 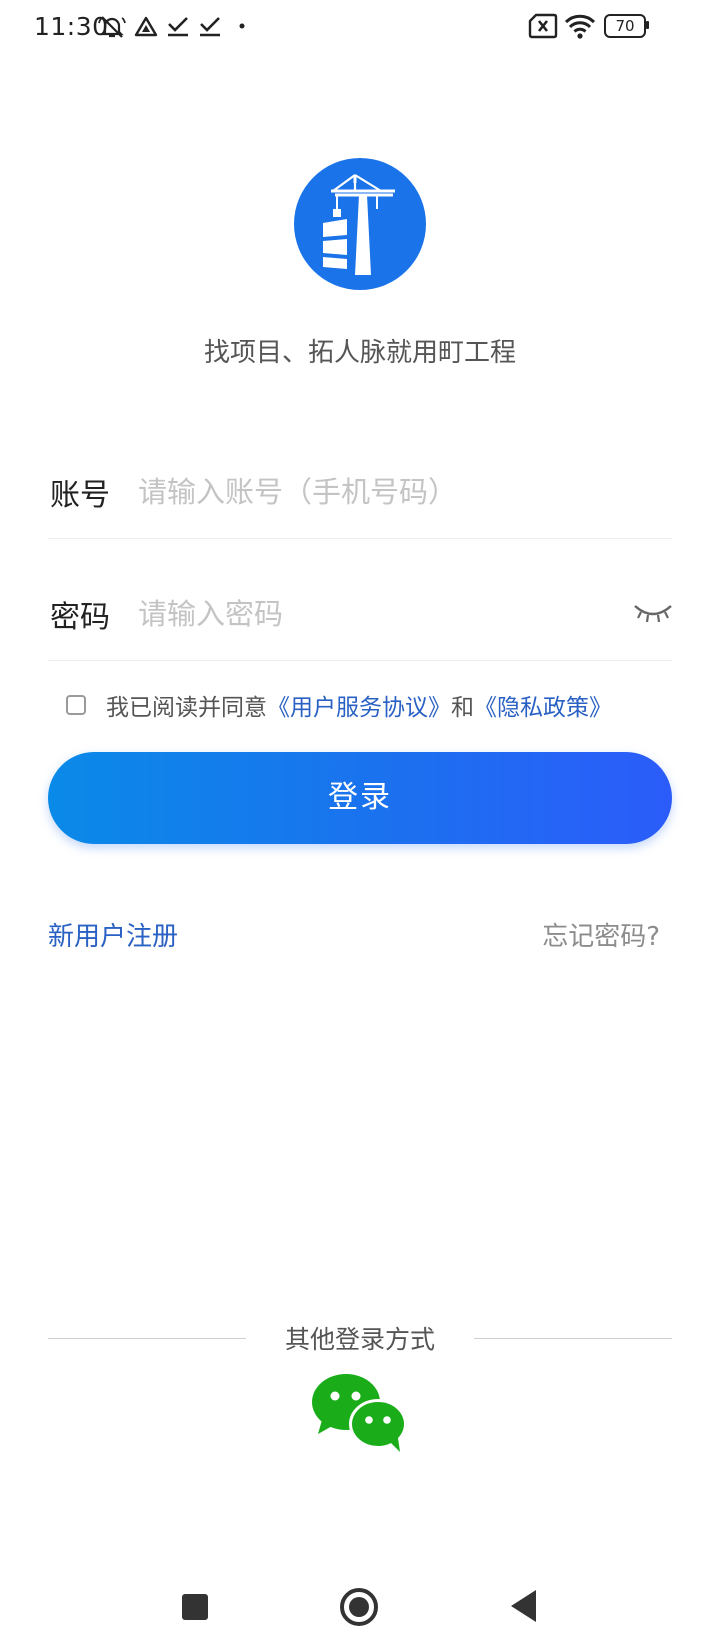 What do you see at coordinates (195, 1607) in the screenshot?
I see `recents-button` at bounding box center [195, 1607].